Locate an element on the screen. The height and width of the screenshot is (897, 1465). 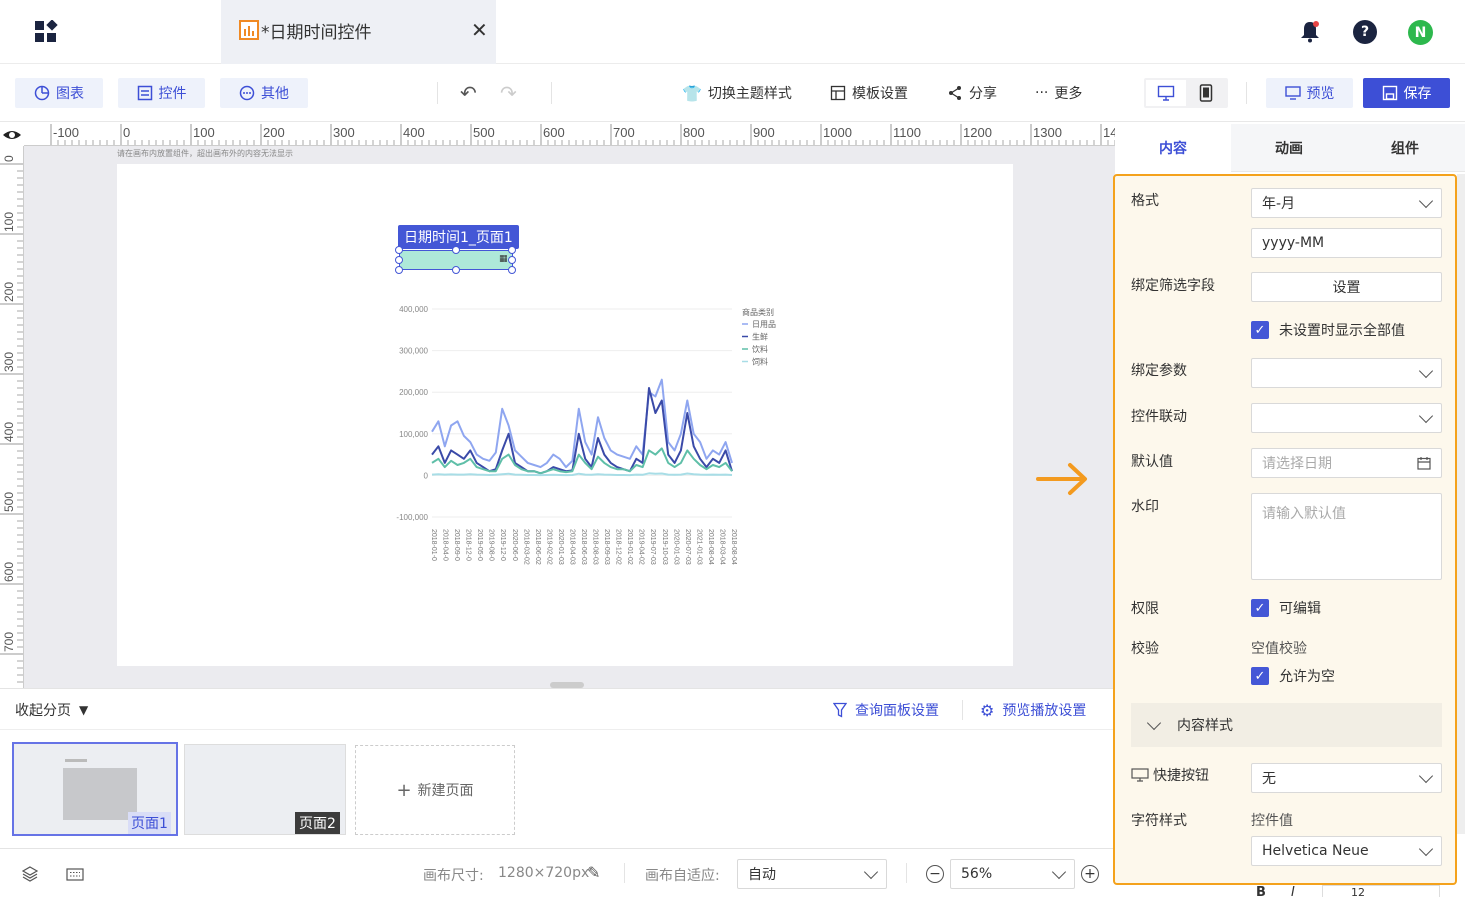
show-all-checkbox: ✓ 未设置时显示全部值 is located at coordinates (1328, 330).